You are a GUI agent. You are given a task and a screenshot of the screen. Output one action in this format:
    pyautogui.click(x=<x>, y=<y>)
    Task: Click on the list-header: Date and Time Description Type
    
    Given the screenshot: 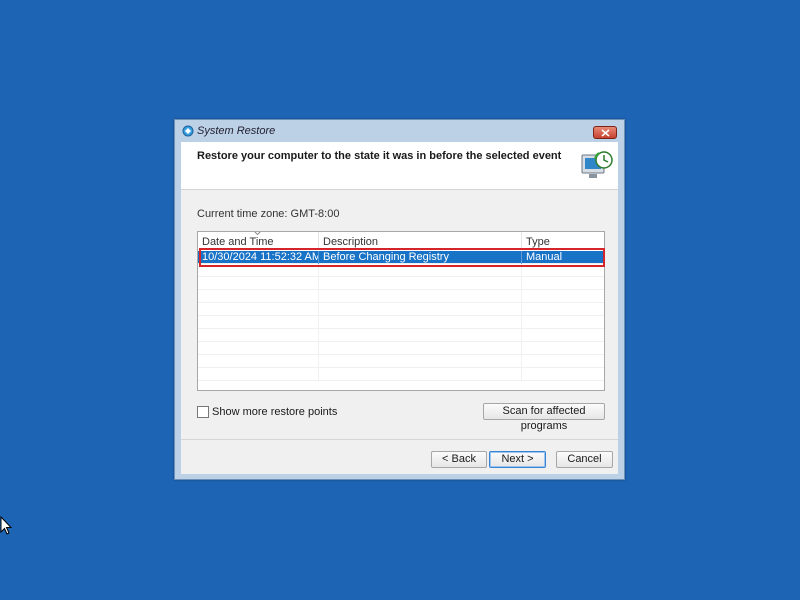 What is the action you would take?
    pyautogui.click(x=401, y=241)
    